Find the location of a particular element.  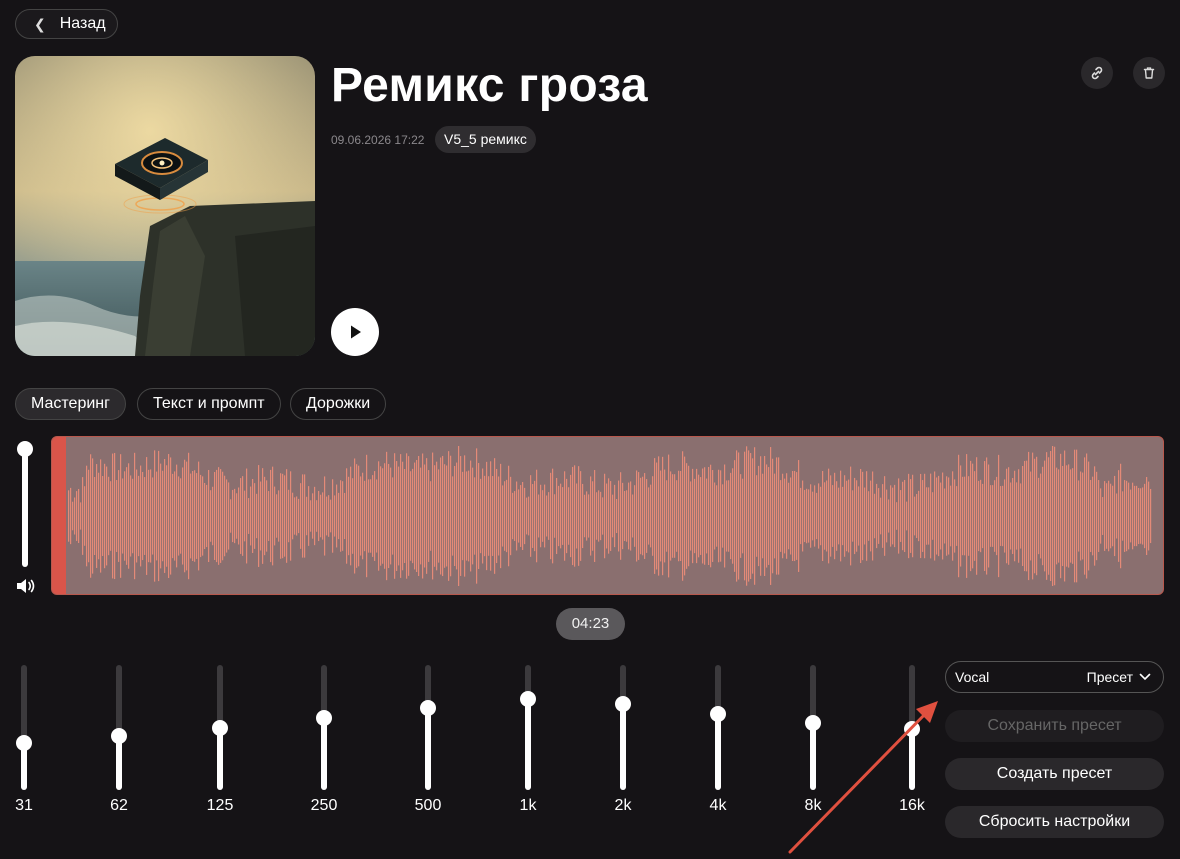

current-preset: Vocal is located at coordinates (972, 677).